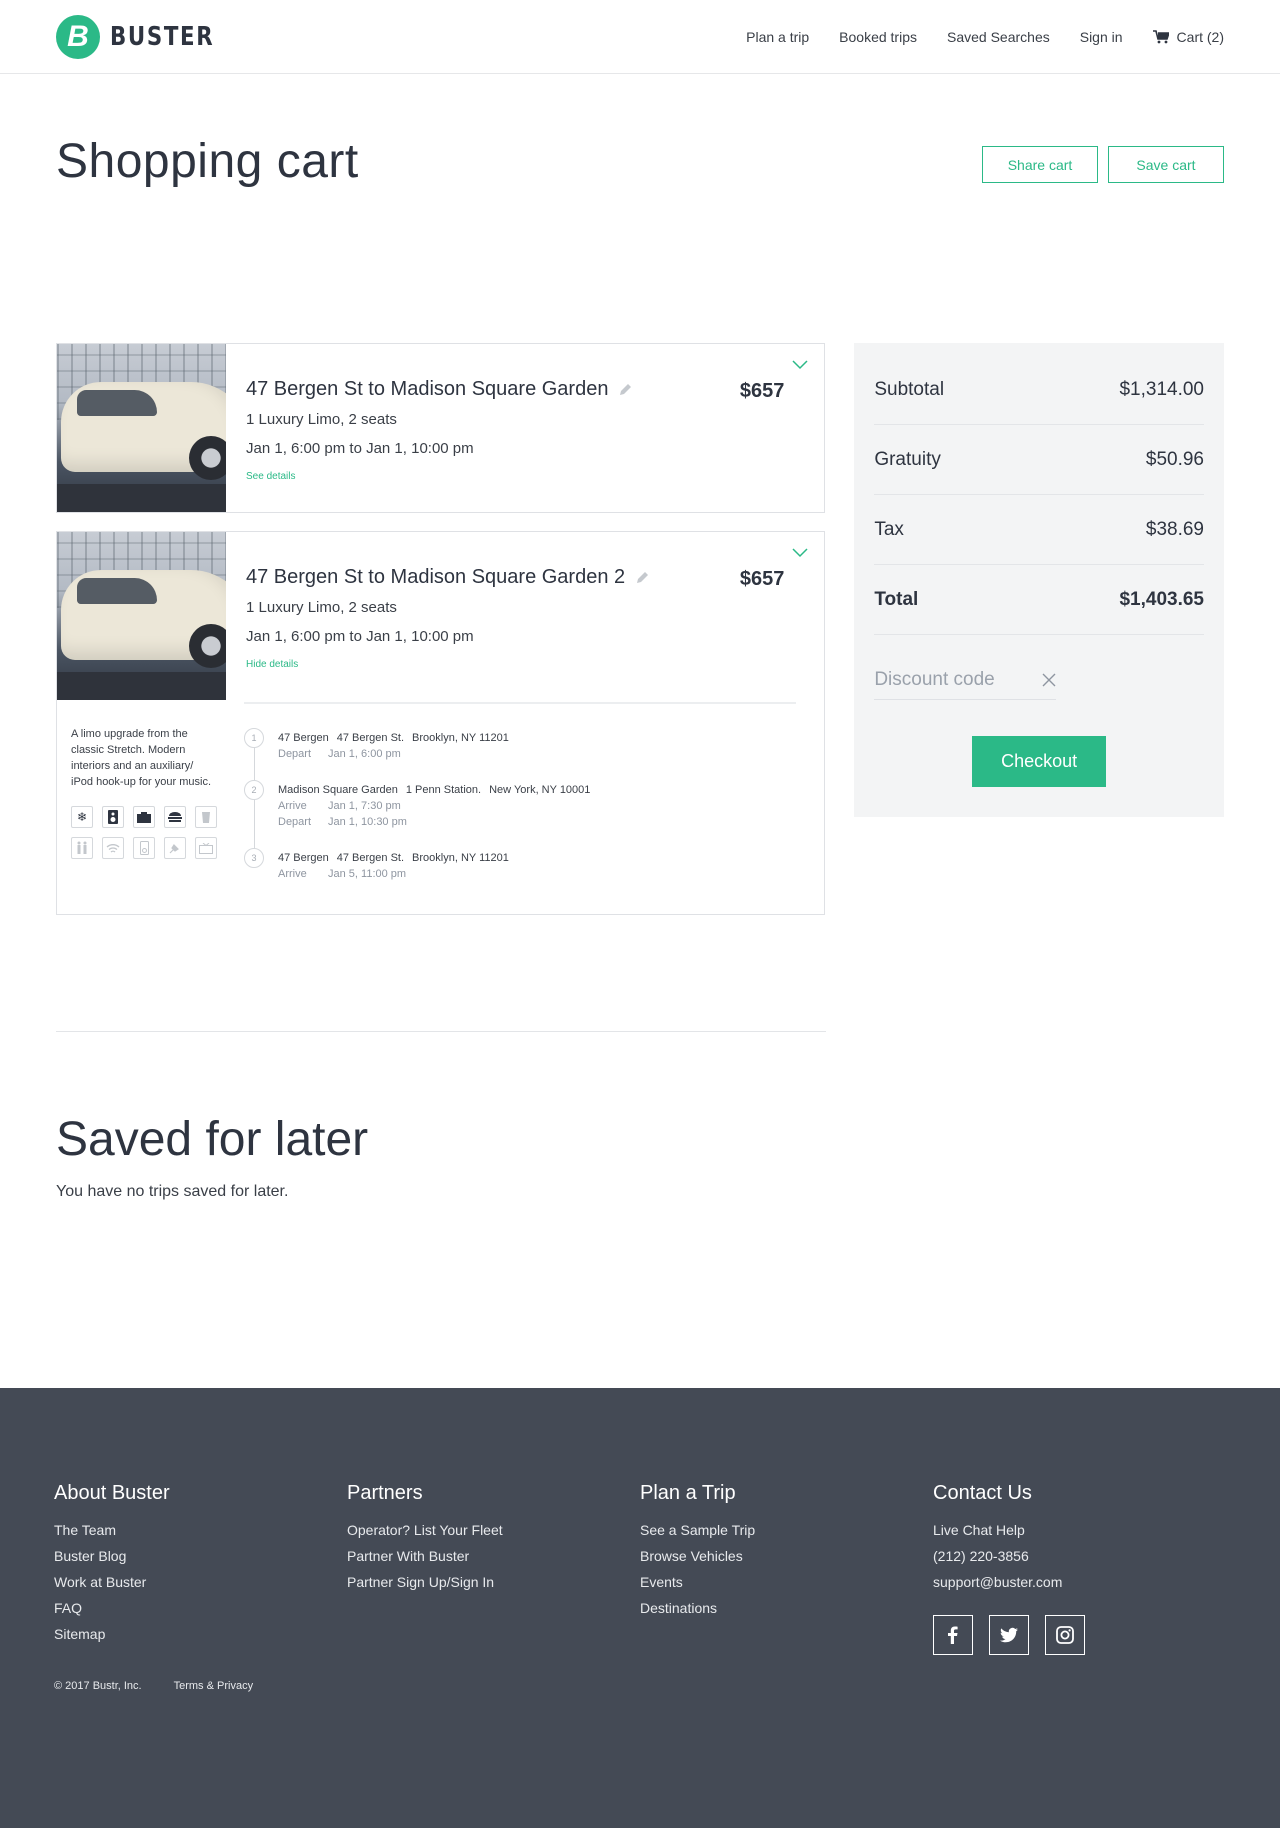 Image resolution: width=1280 pixels, height=1828 pixels. What do you see at coordinates (144, 832) in the screenshot?
I see `amenity-grid: ❄` at bounding box center [144, 832].